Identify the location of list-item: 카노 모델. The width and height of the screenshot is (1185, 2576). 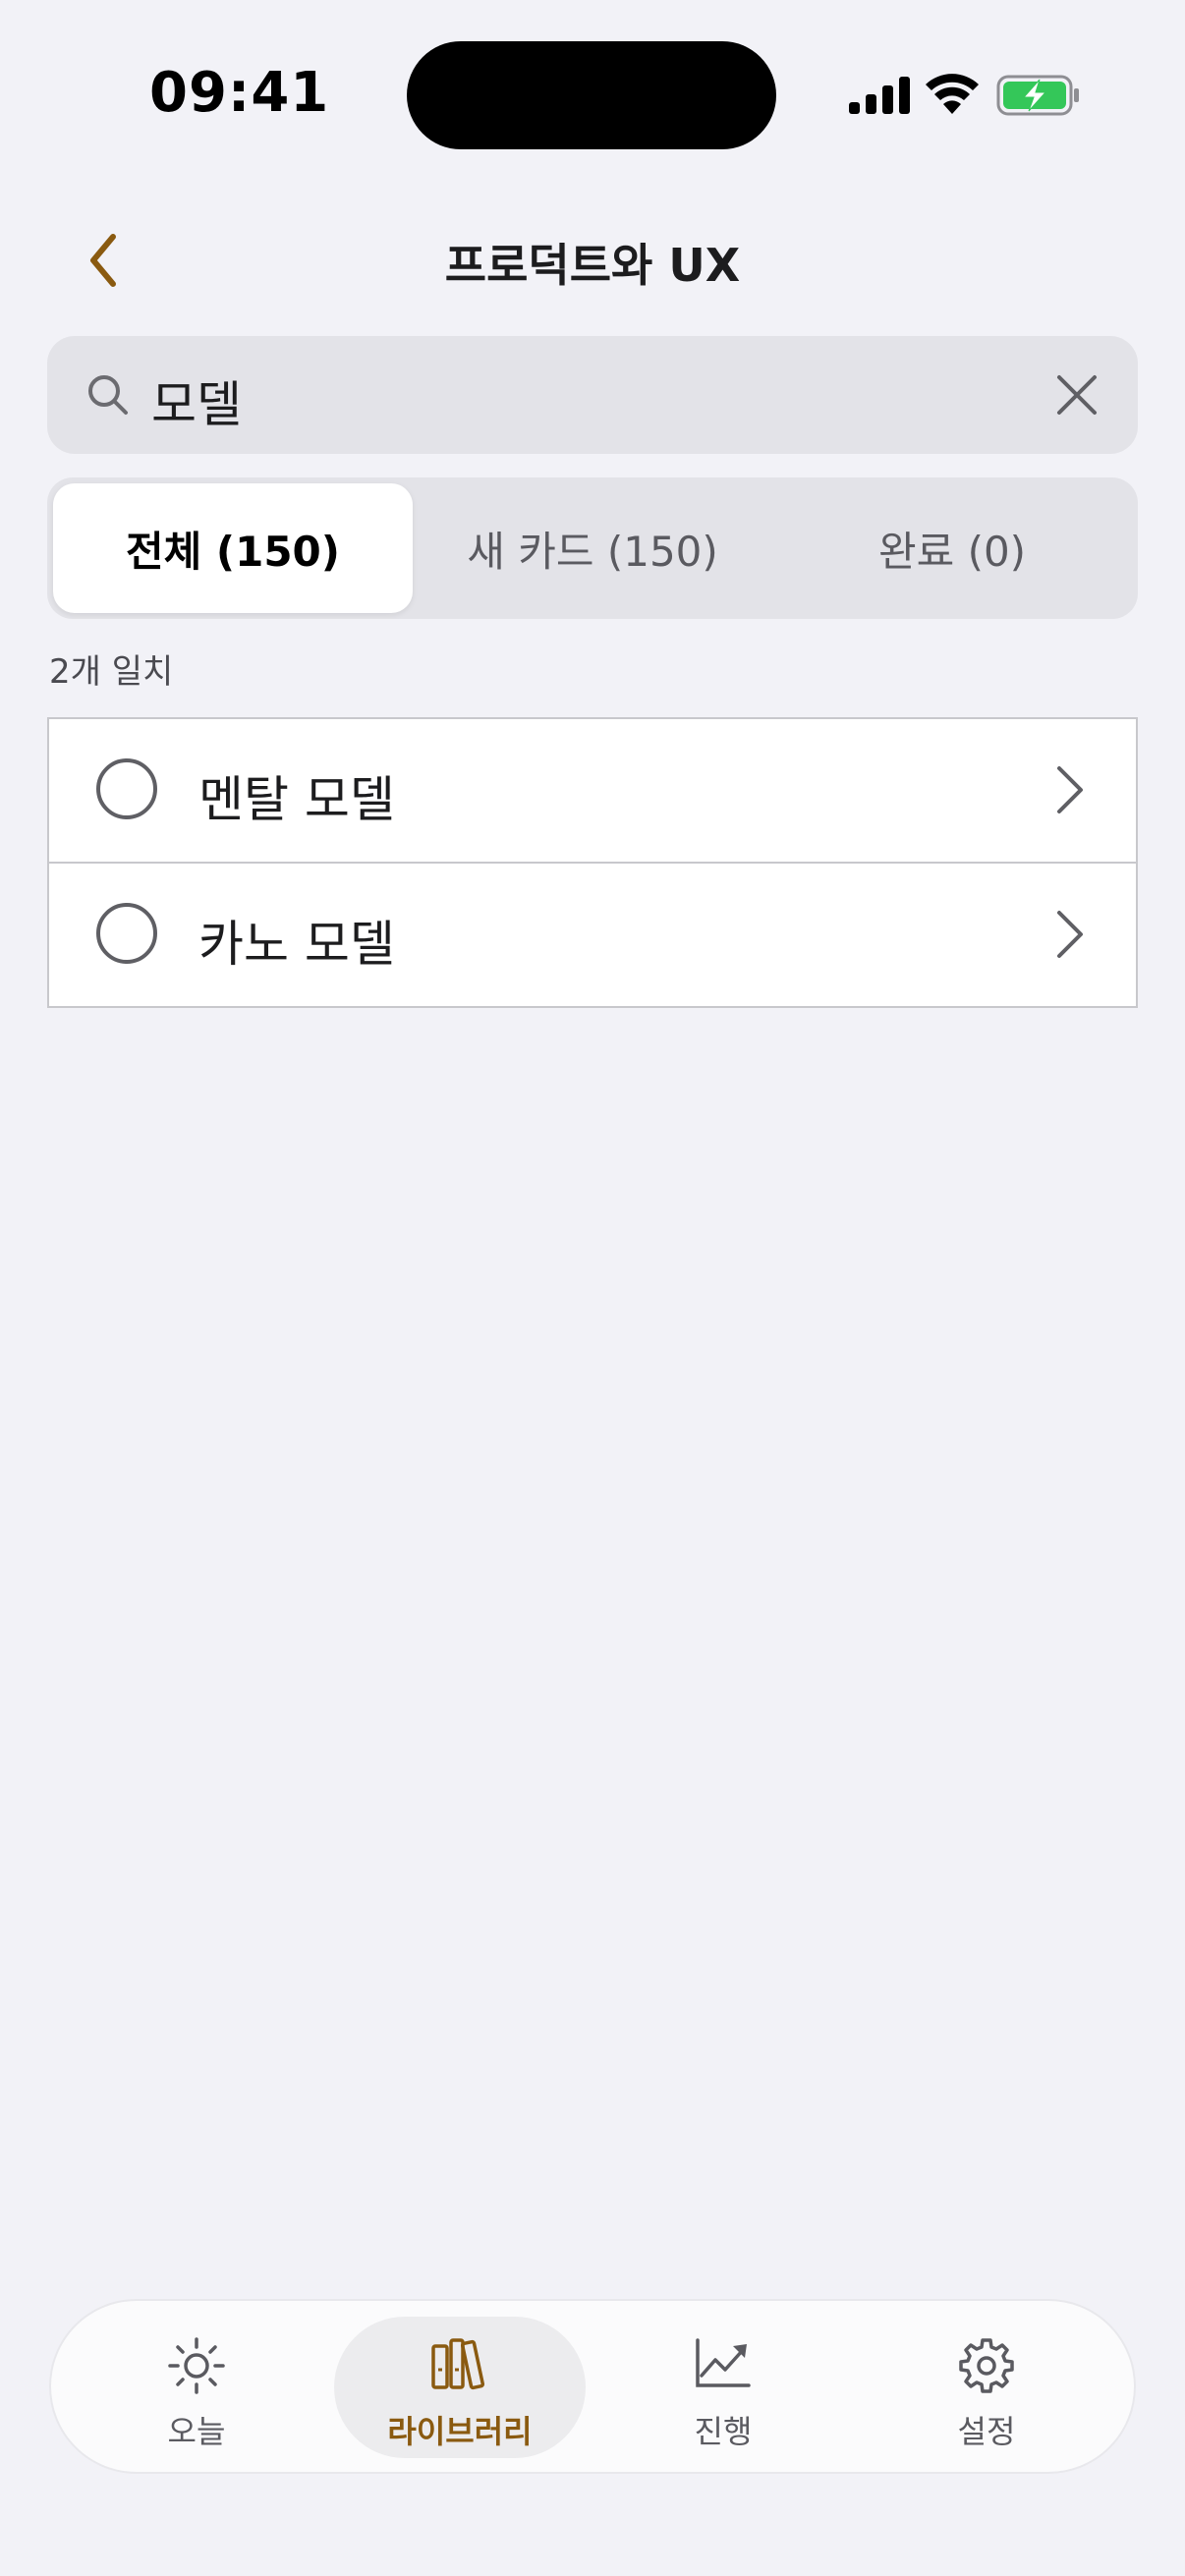
(592, 934).